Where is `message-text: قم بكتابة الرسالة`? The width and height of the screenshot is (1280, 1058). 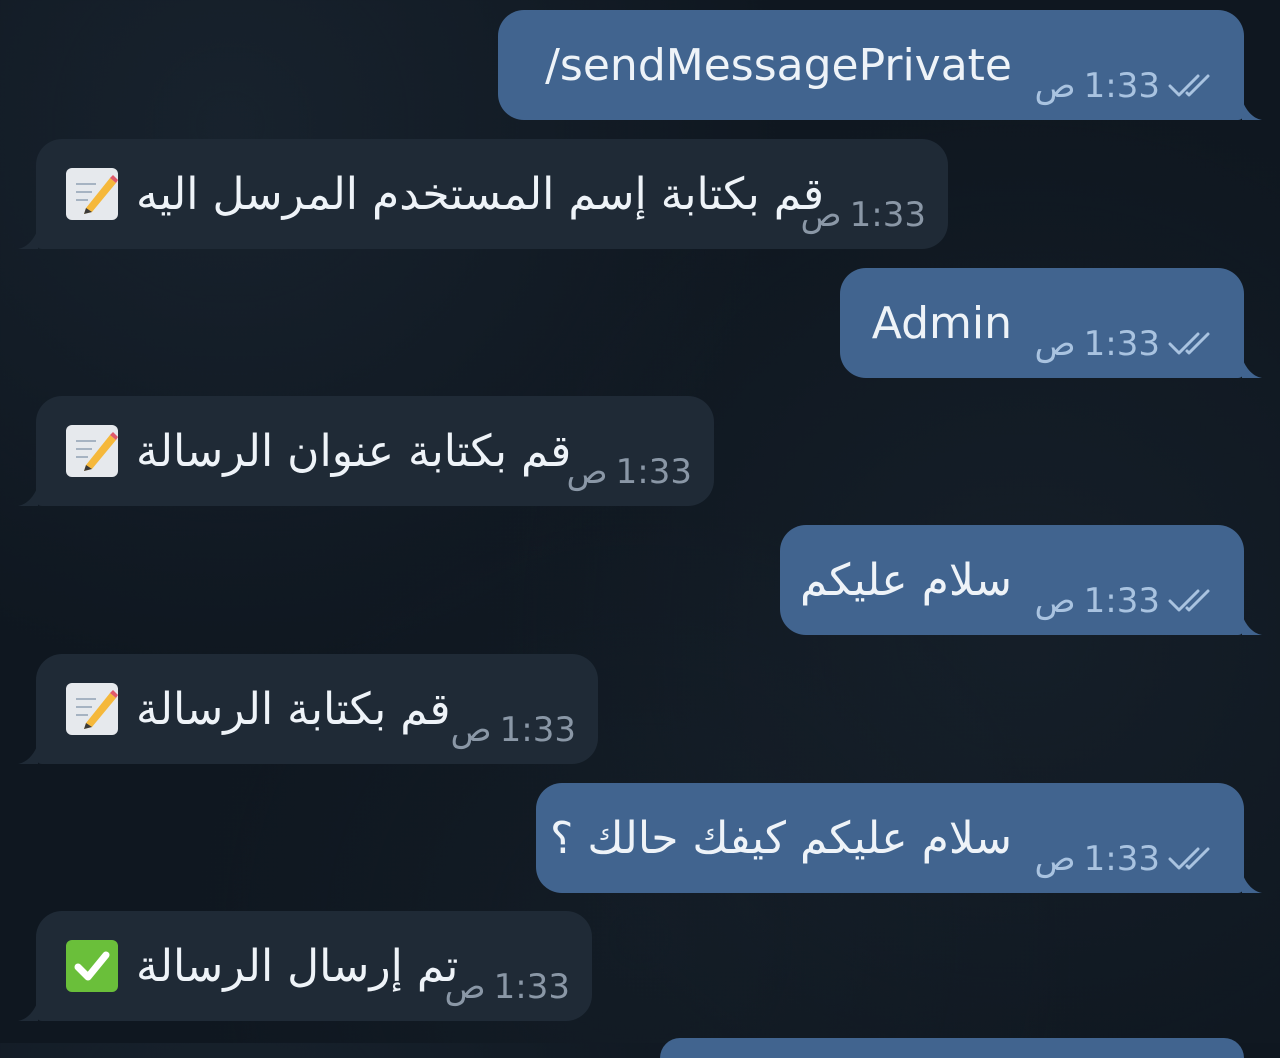 message-text: قم بكتابة الرسالة is located at coordinates (293, 709).